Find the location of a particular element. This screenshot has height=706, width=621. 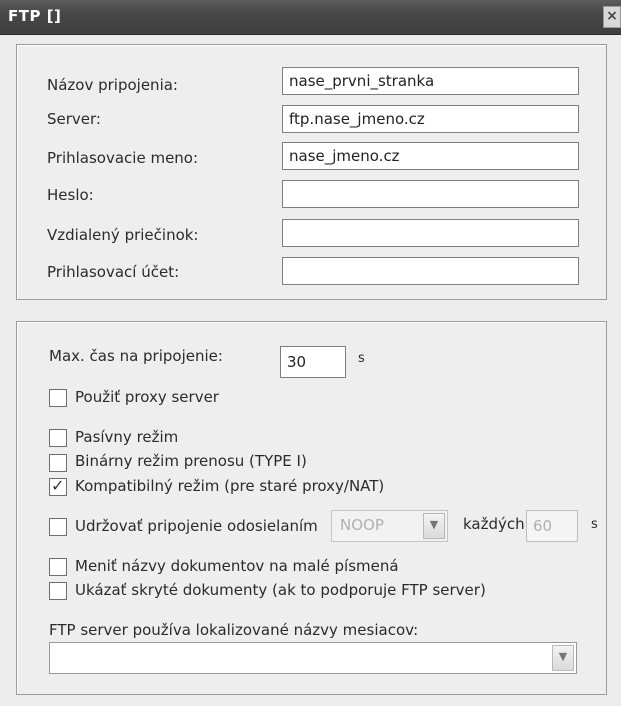

account-label: Prihlasovací účet: is located at coordinates (113, 272).